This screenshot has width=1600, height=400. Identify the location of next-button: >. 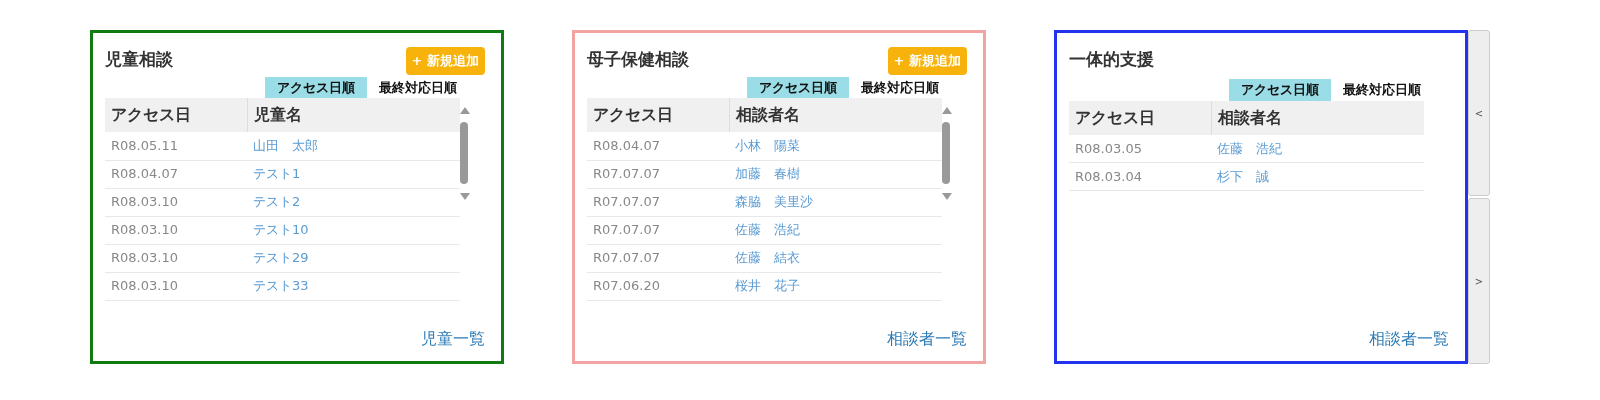
(1479, 281).